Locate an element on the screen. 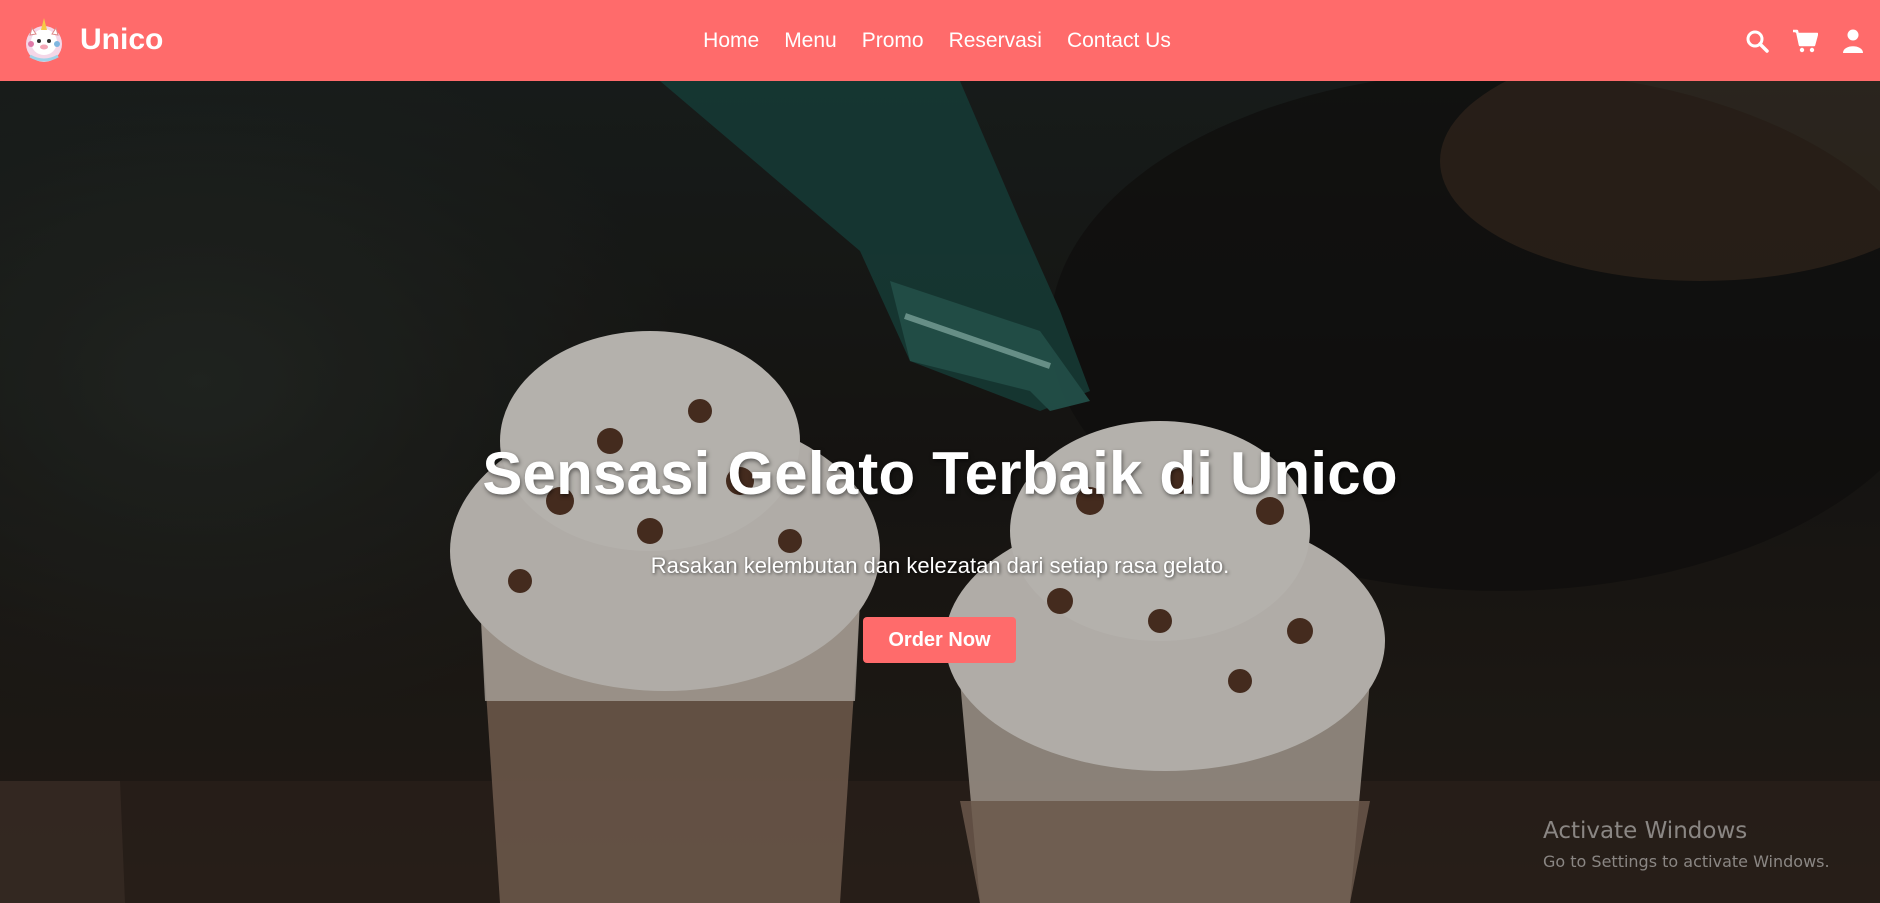 This screenshot has width=1880, height=903. search-icon is located at coordinates (1757, 41).